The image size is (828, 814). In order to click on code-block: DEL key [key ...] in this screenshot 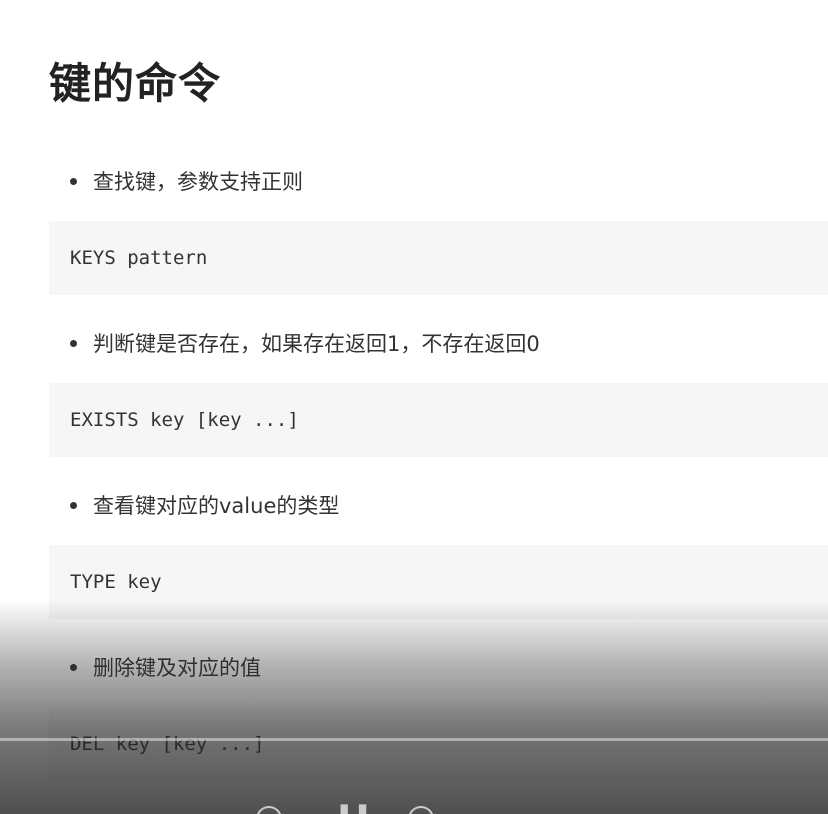, I will do `click(438, 744)`.